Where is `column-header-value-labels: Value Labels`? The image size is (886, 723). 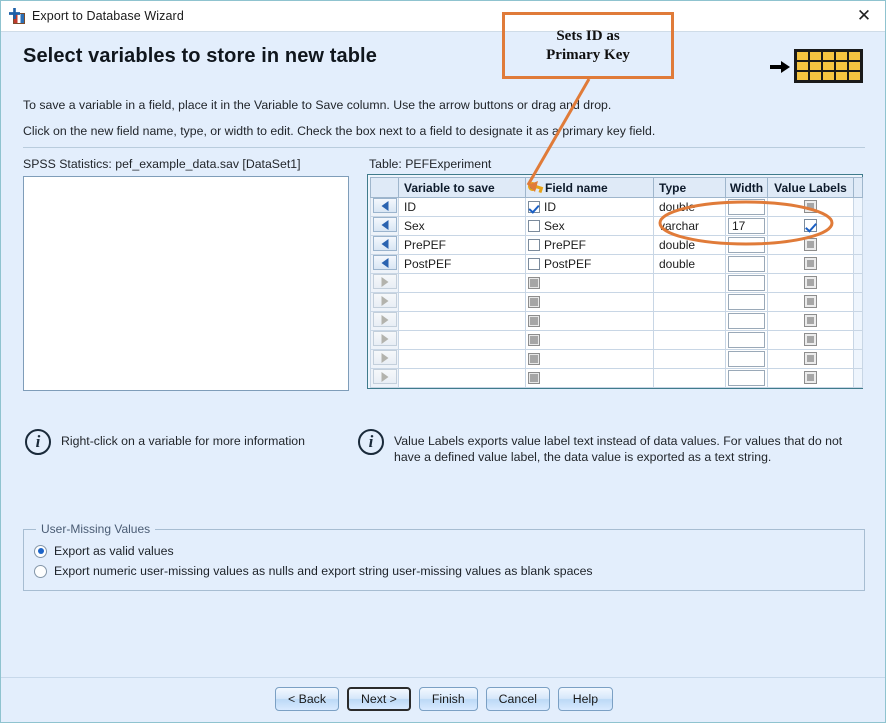
column-header-value-labels: Value Labels is located at coordinates (810, 187).